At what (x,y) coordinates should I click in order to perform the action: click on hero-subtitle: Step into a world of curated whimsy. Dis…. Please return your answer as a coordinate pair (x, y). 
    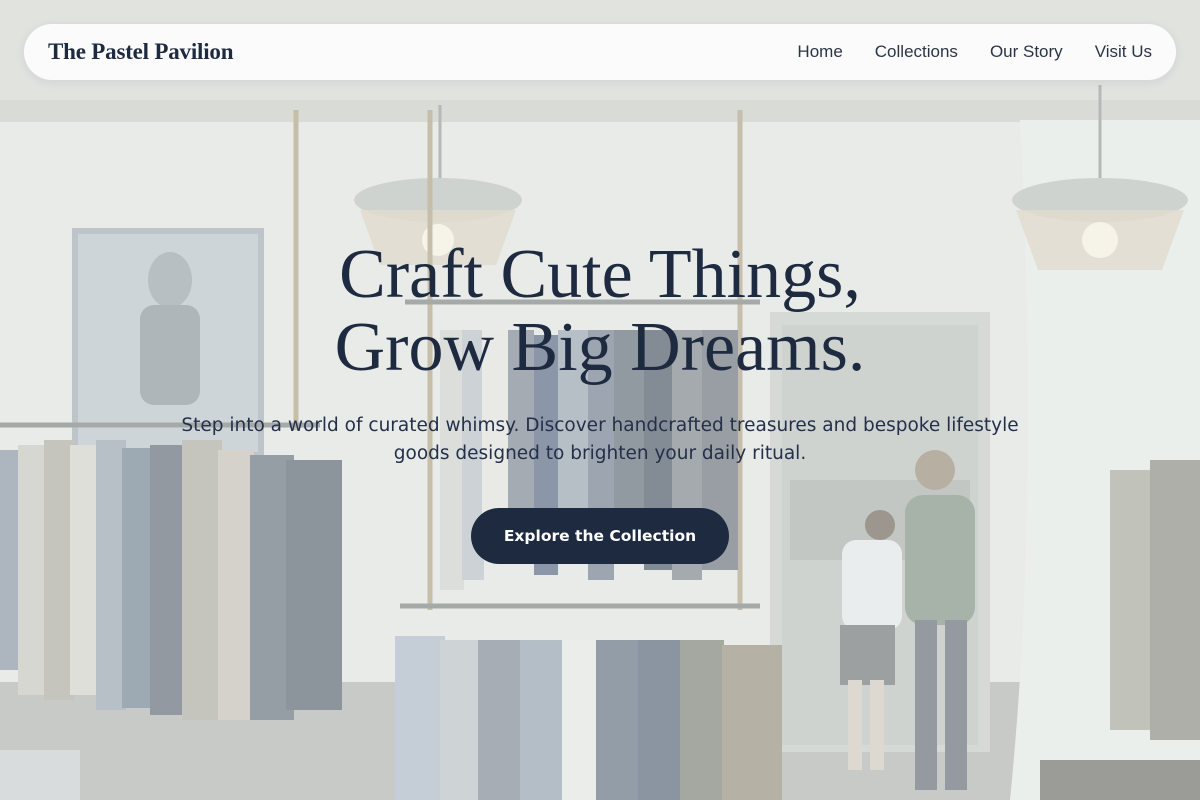
    Looking at the image, I should click on (600, 439).